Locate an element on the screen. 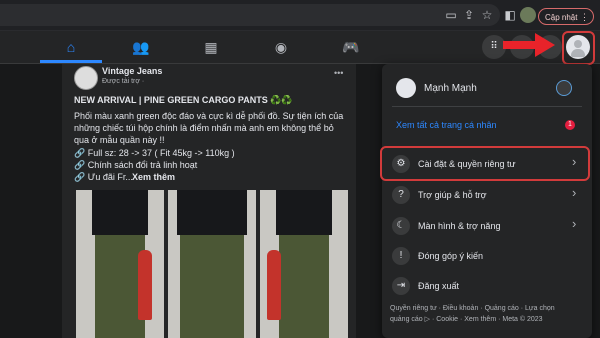 The width and height of the screenshot is (600, 338). update-button: Cập nhật ⋮ is located at coordinates (566, 16).